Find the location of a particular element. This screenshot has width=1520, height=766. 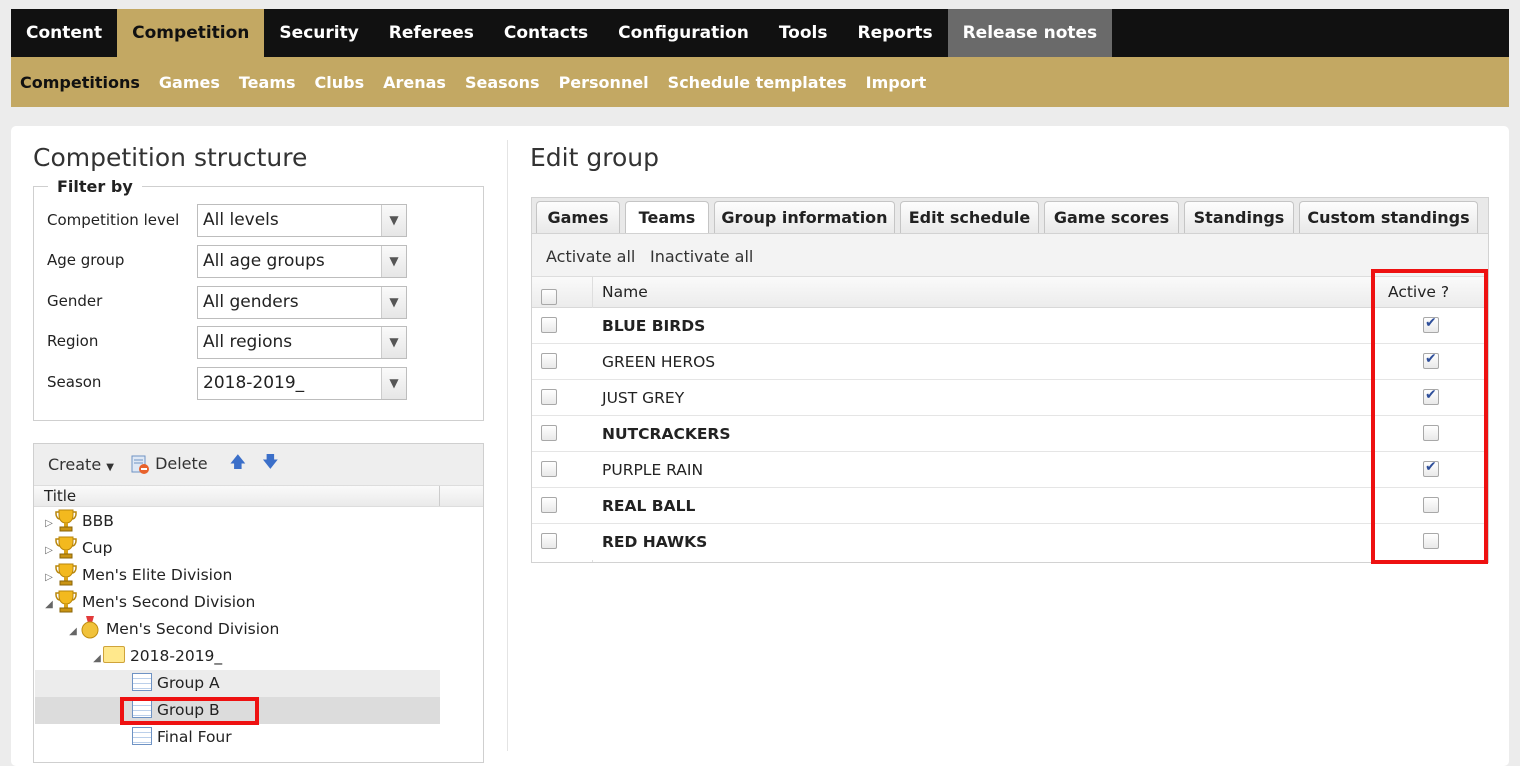

nav-reports: Reports is located at coordinates (894, 33).